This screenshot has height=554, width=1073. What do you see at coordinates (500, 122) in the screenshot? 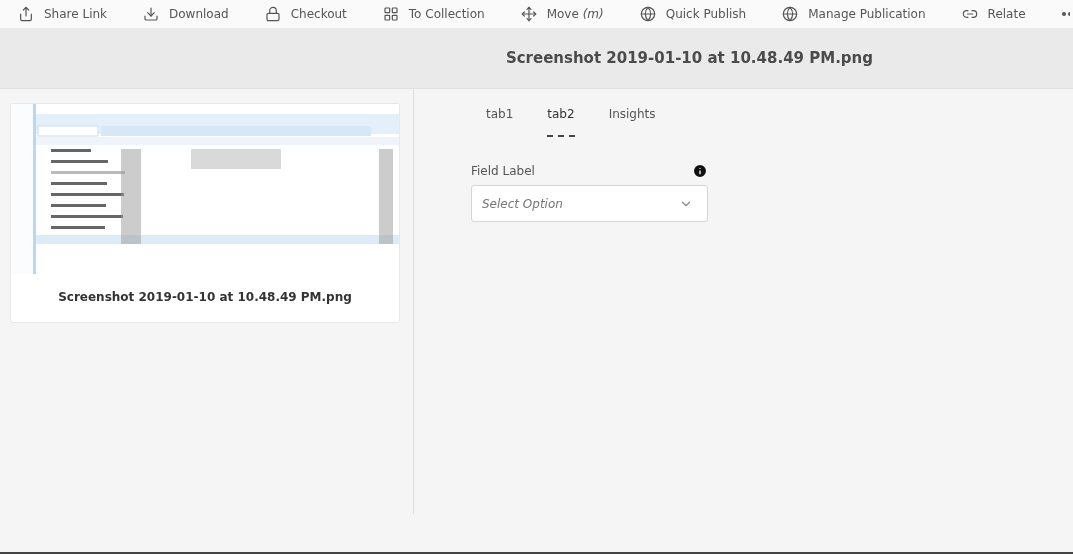
I see `tab: tab1` at bounding box center [500, 122].